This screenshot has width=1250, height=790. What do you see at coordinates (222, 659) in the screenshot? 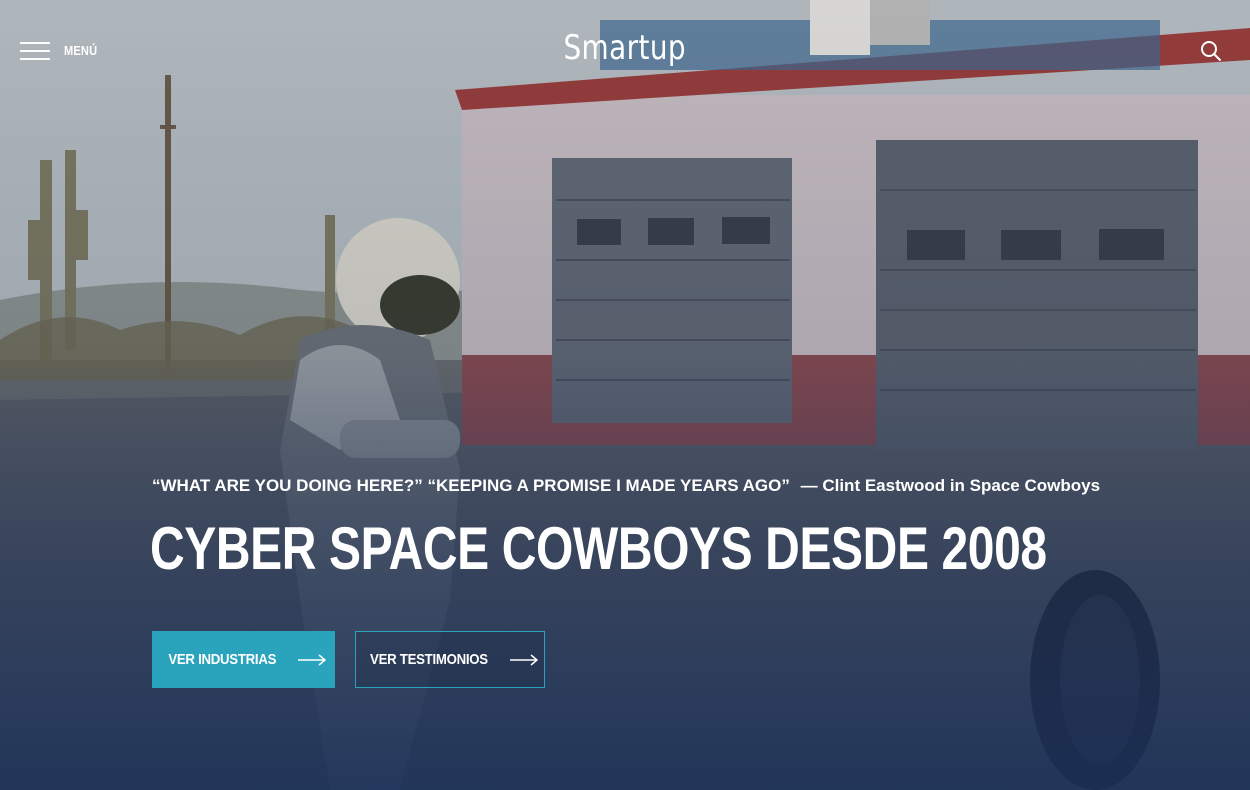
I see `ver-industrias-label: VER INDUSTRIAS` at bounding box center [222, 659].